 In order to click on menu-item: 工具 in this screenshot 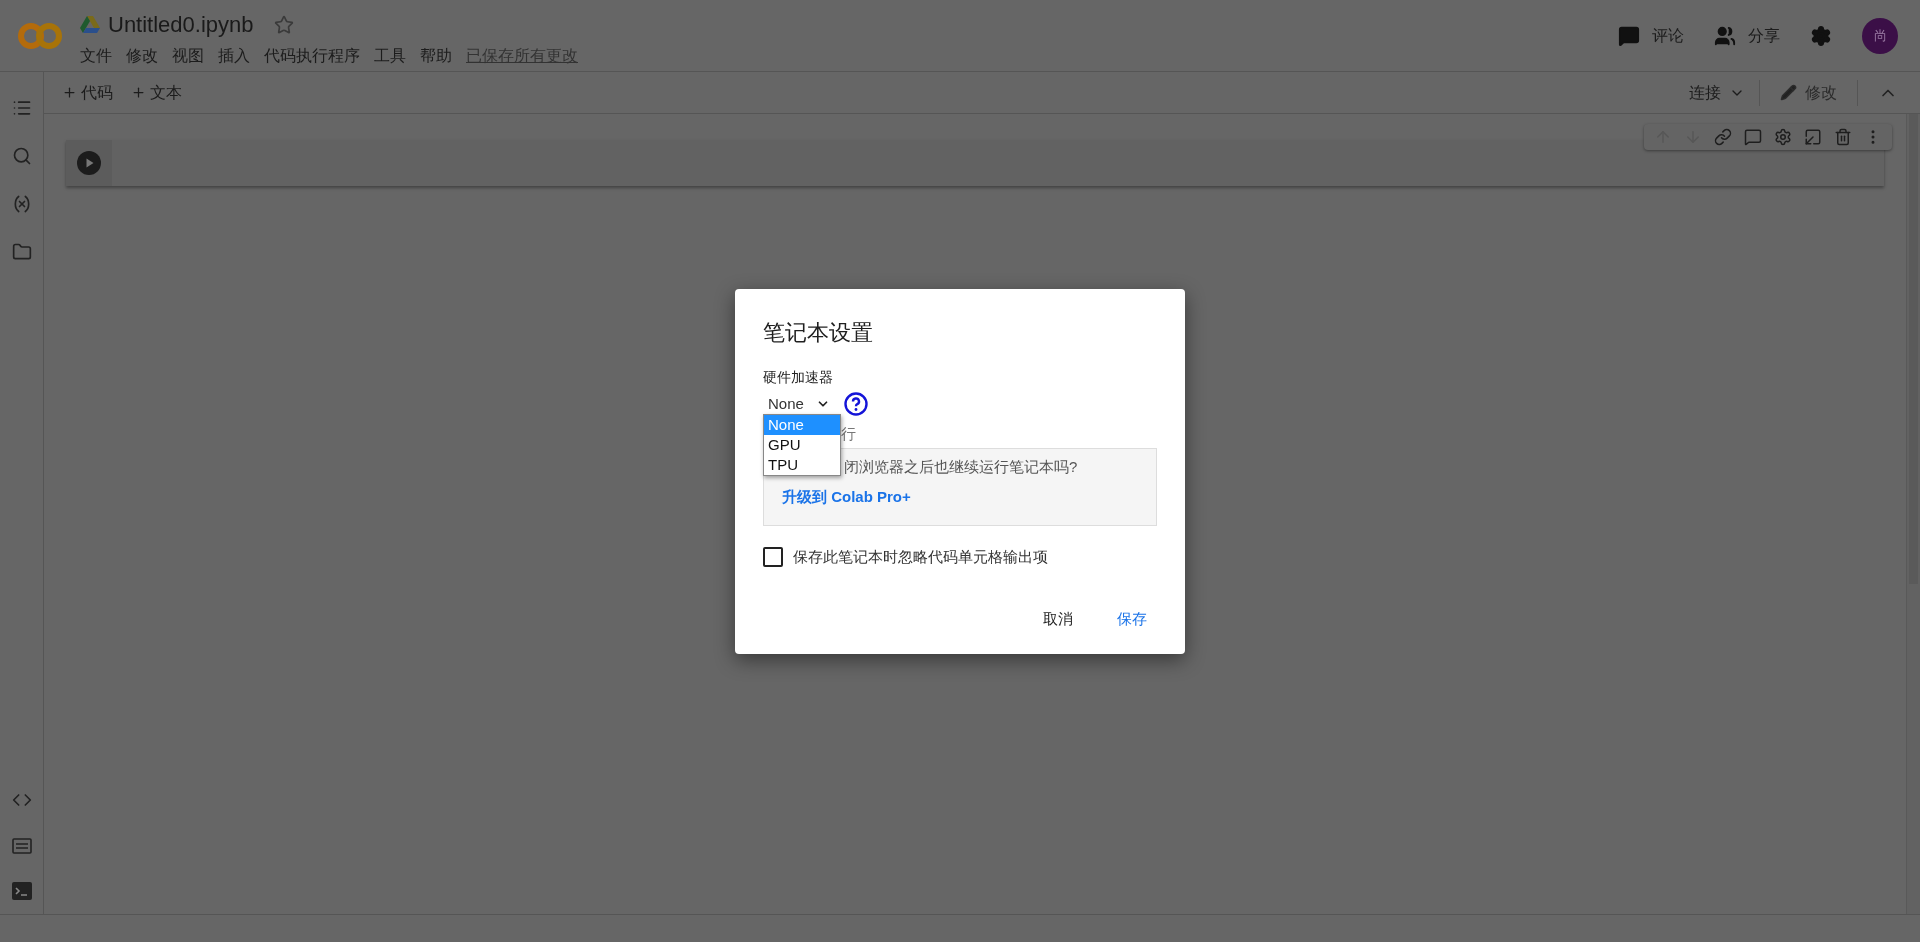, I will do `click(390, 56)`.